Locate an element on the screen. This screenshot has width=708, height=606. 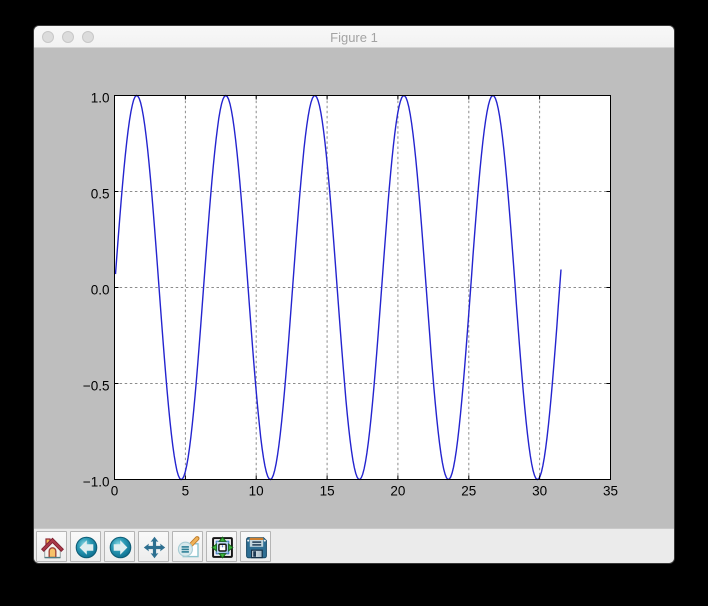
svg-text: 25 is located at coordinates (468, 491).